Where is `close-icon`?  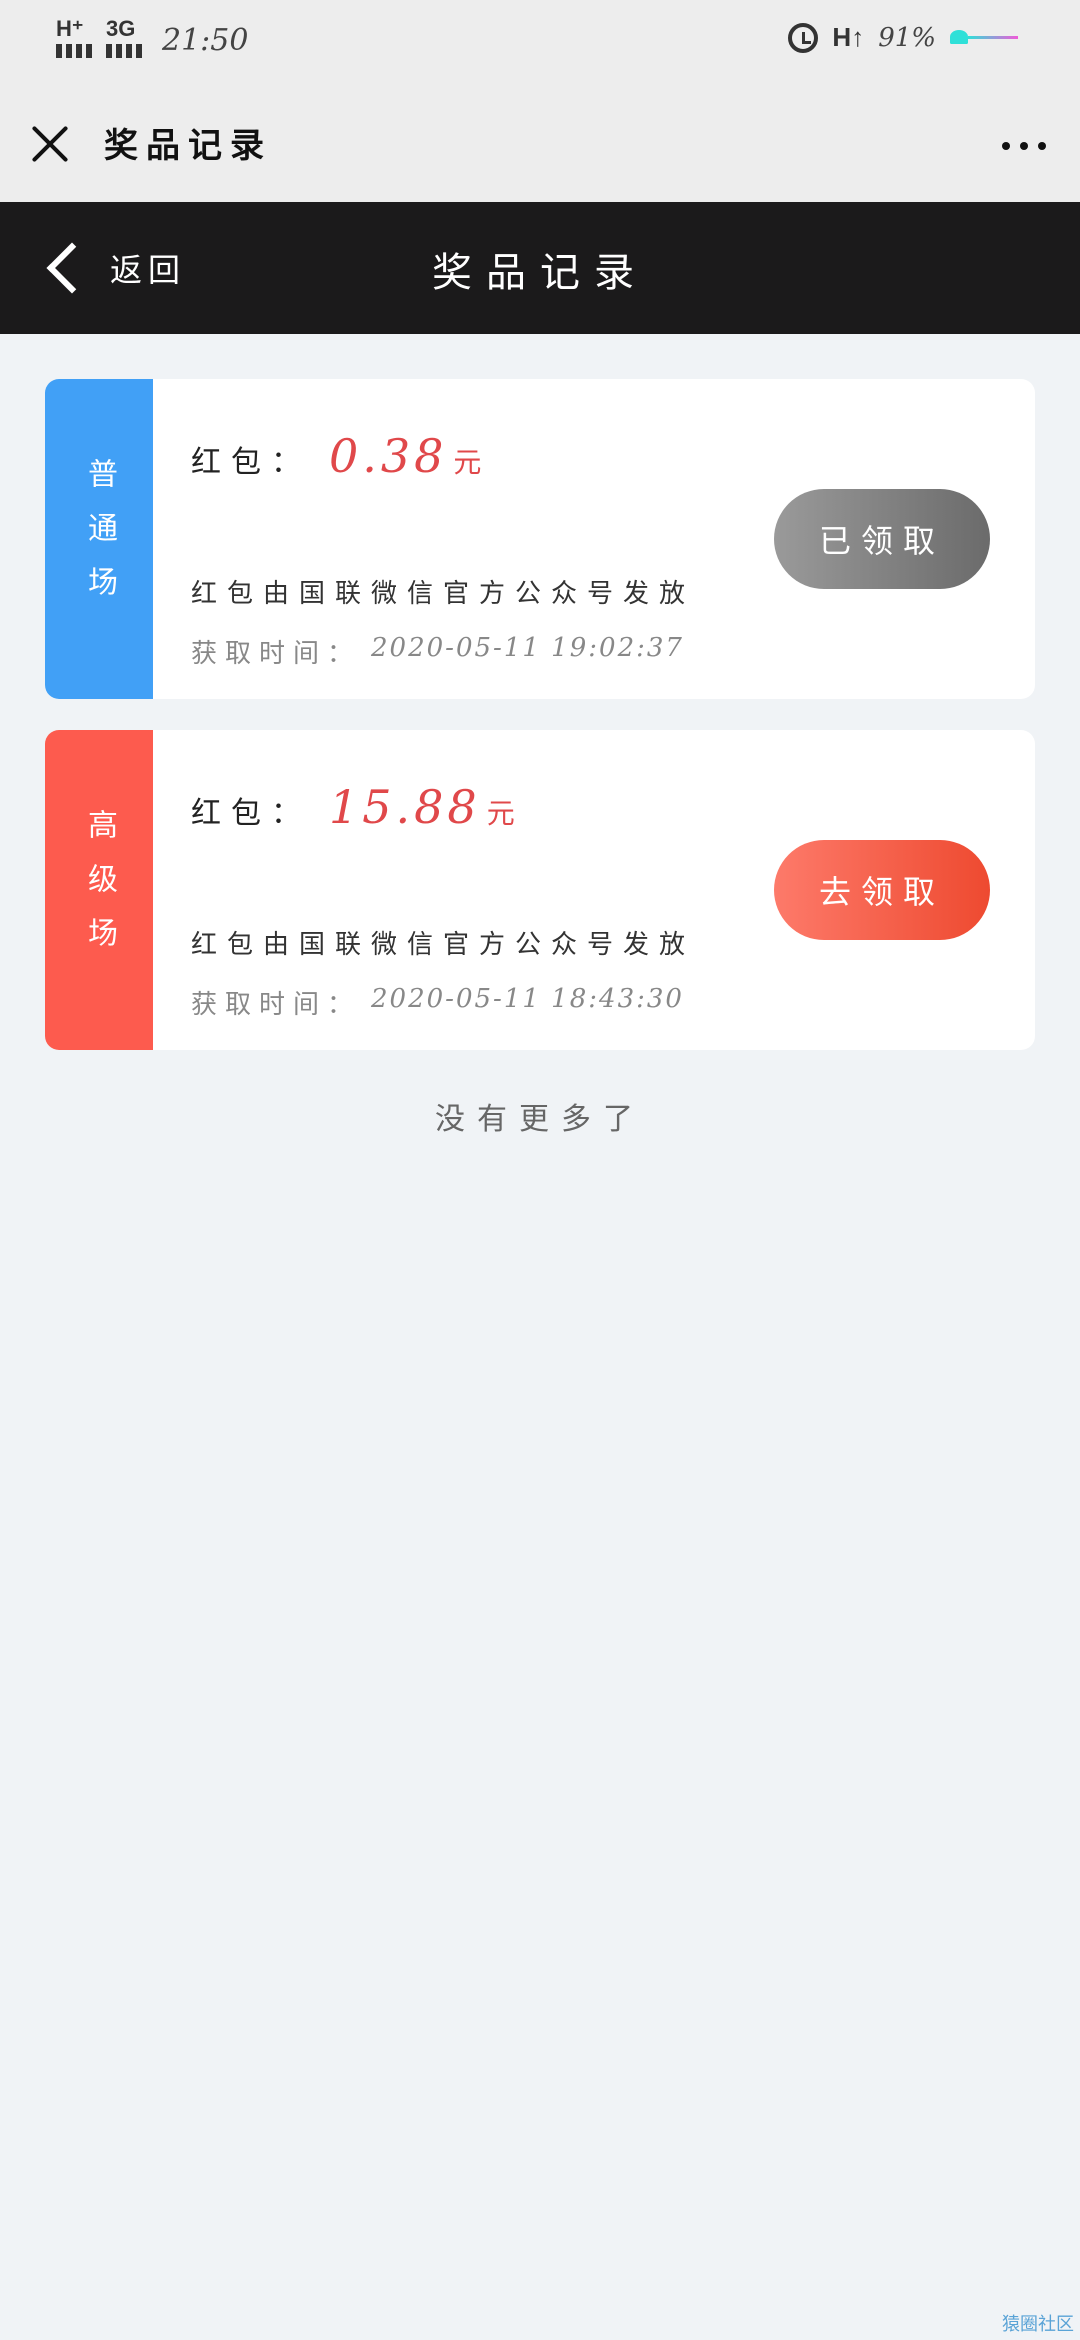
close-icon is located at coordinates (50, 144).